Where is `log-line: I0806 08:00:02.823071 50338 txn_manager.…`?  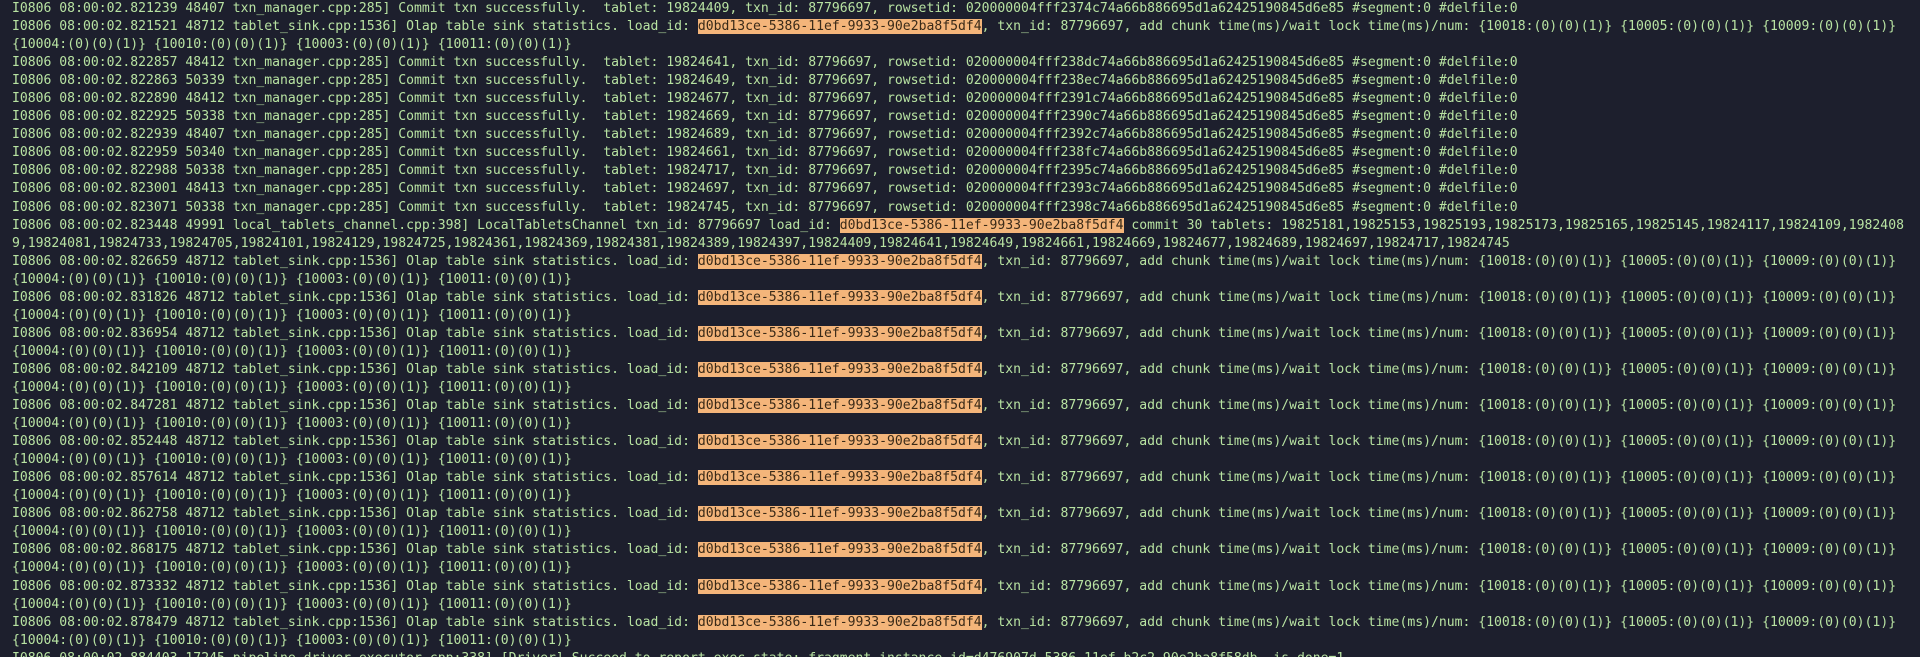
log-line: I0806 08:00:02.823071 50338 txn_manager.… is located at coordinates (960, 208).